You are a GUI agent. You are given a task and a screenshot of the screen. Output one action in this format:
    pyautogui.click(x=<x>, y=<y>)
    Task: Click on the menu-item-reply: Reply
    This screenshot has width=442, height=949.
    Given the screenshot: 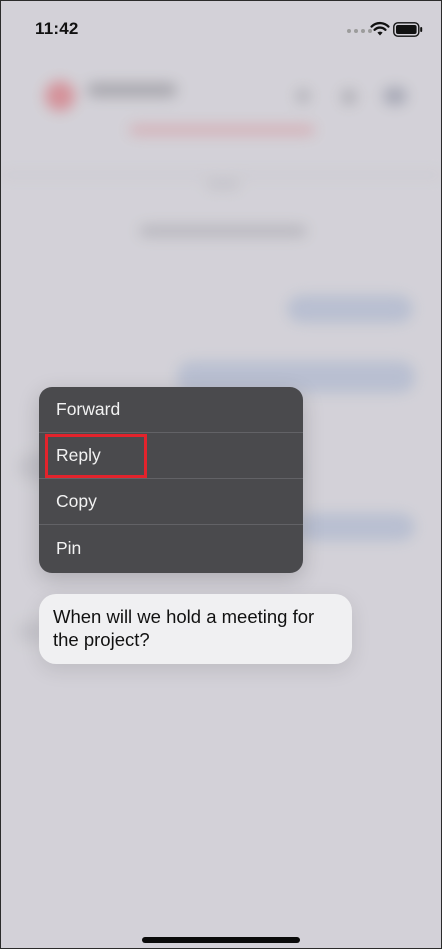 What is the action you would take?
    pyautogui.click(x=171, y=456)
    